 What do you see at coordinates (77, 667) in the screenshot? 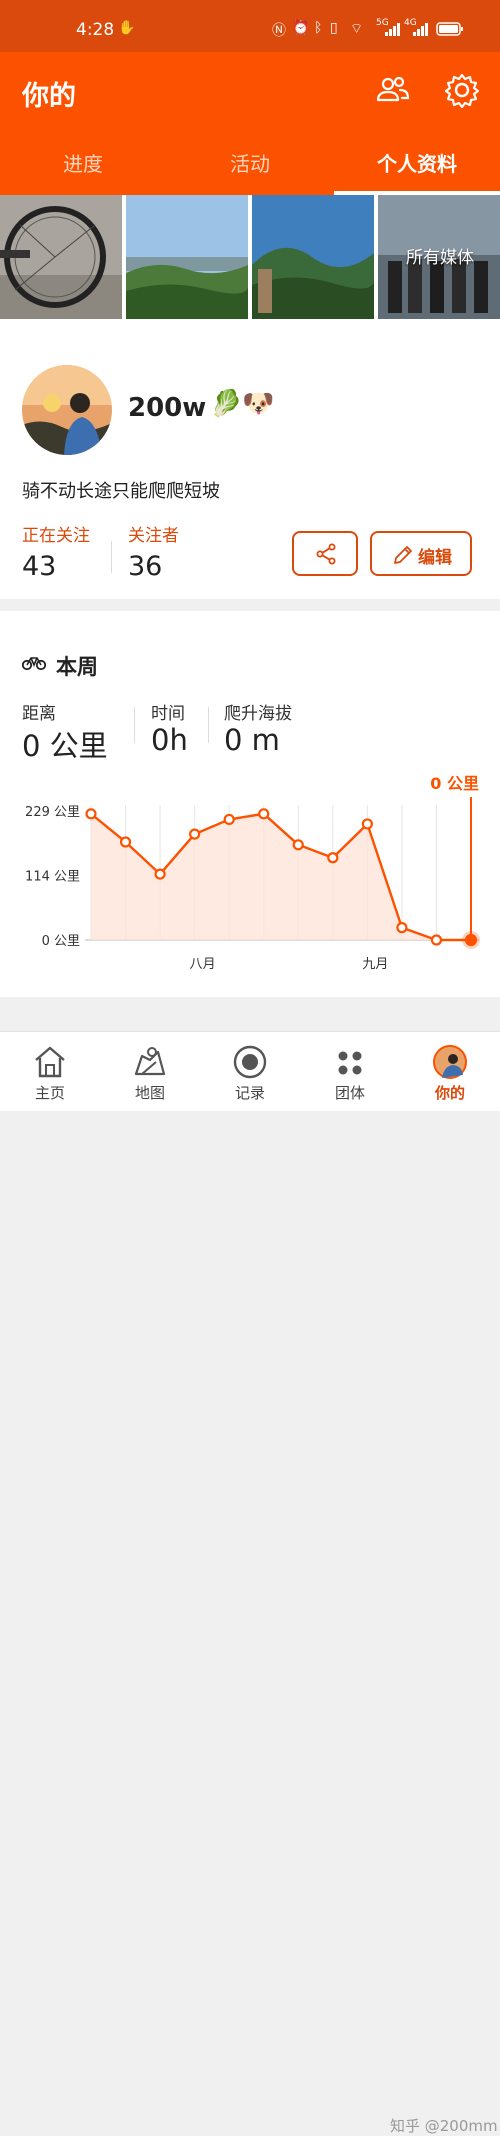
I see `week-title: 本周` at bounding box center [77, 667].